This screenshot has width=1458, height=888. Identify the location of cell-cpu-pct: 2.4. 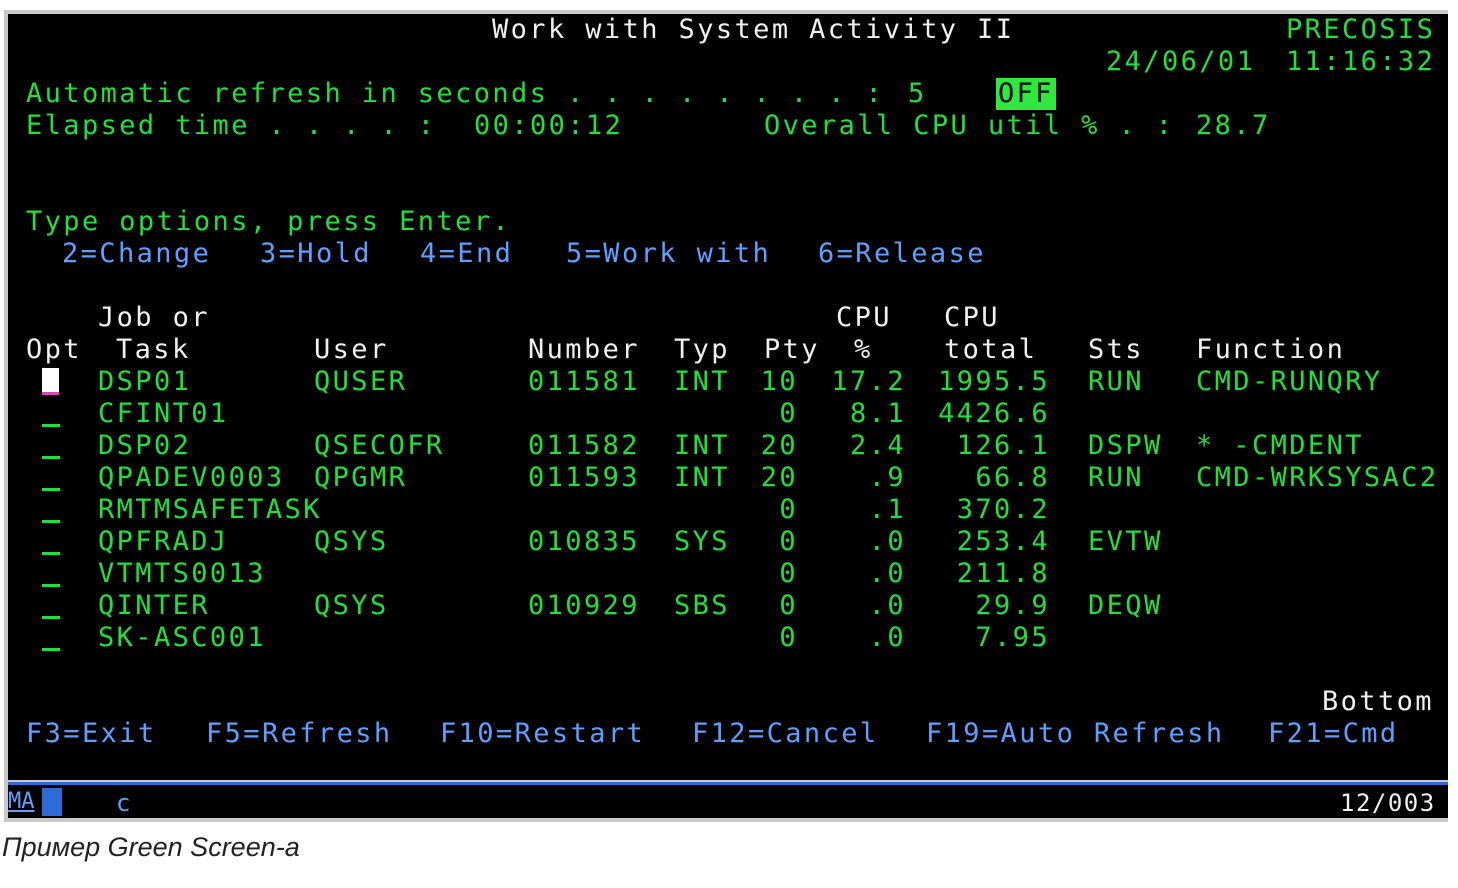
(878, 445).